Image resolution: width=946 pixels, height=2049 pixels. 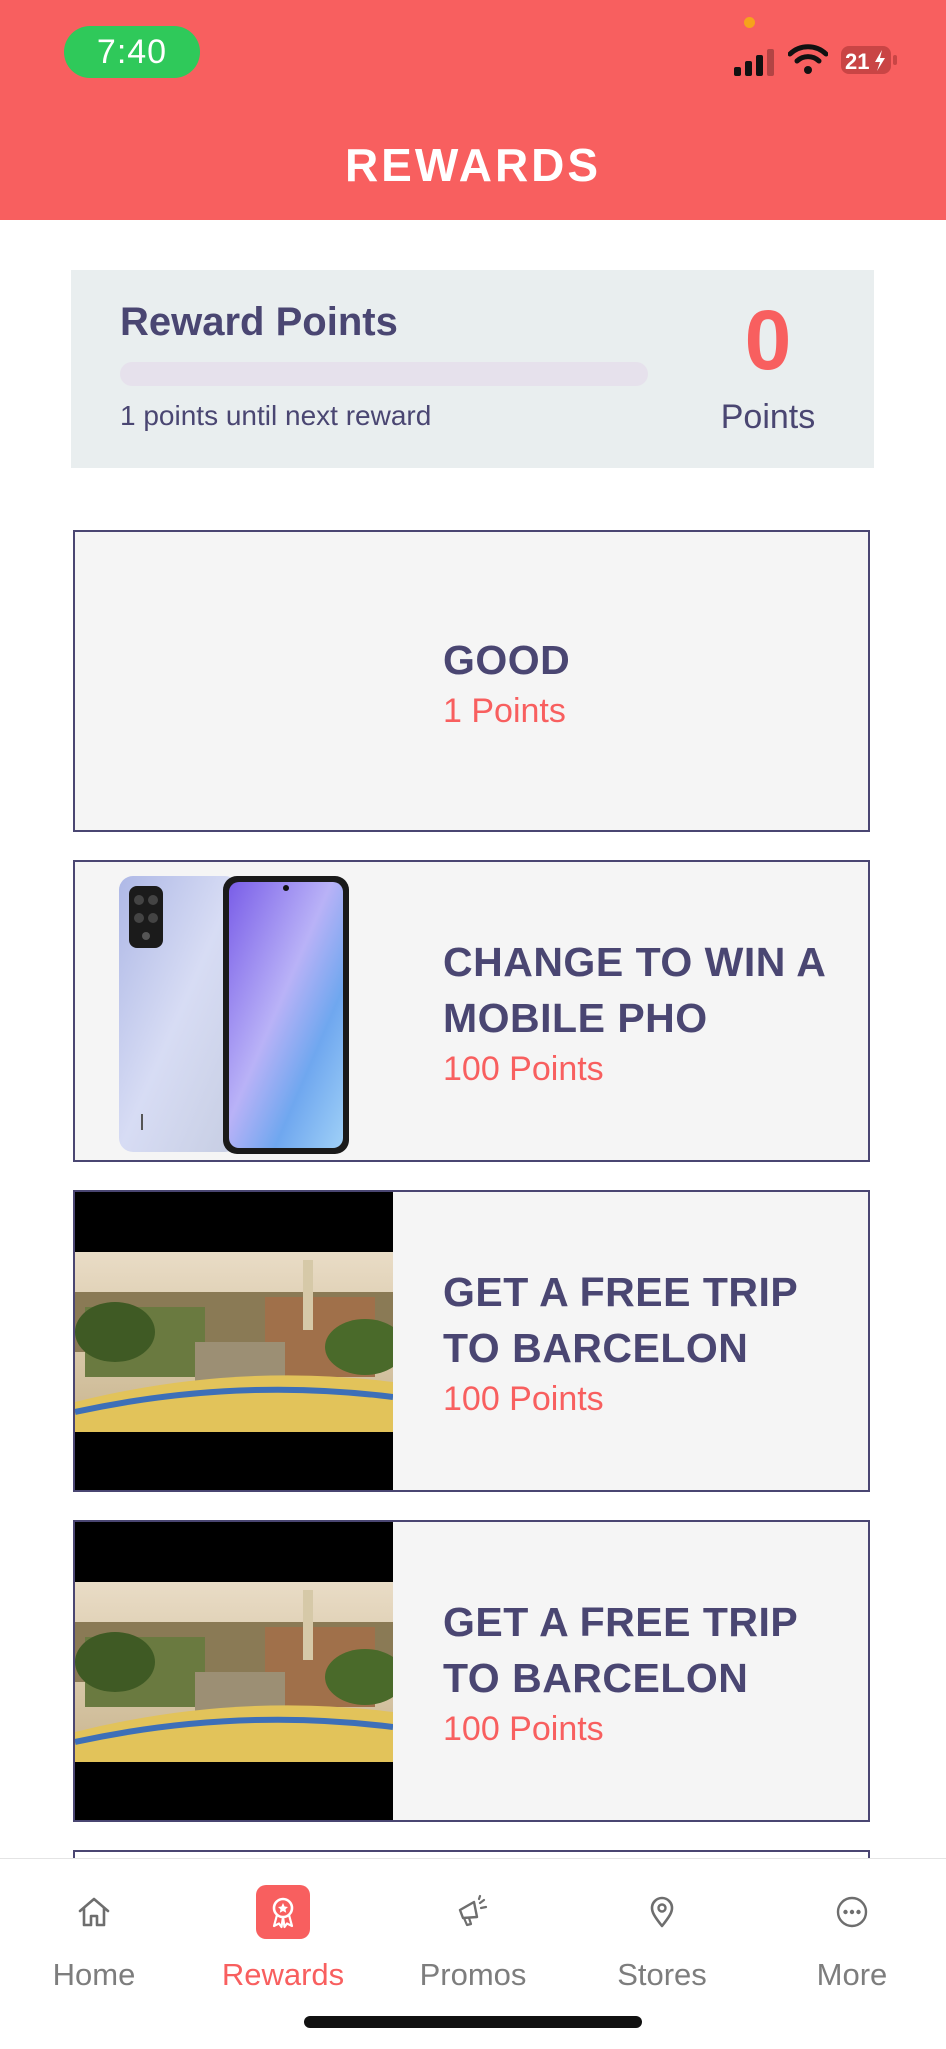 I want to click on page-title: REWARDS, so click(x=473, y=165).